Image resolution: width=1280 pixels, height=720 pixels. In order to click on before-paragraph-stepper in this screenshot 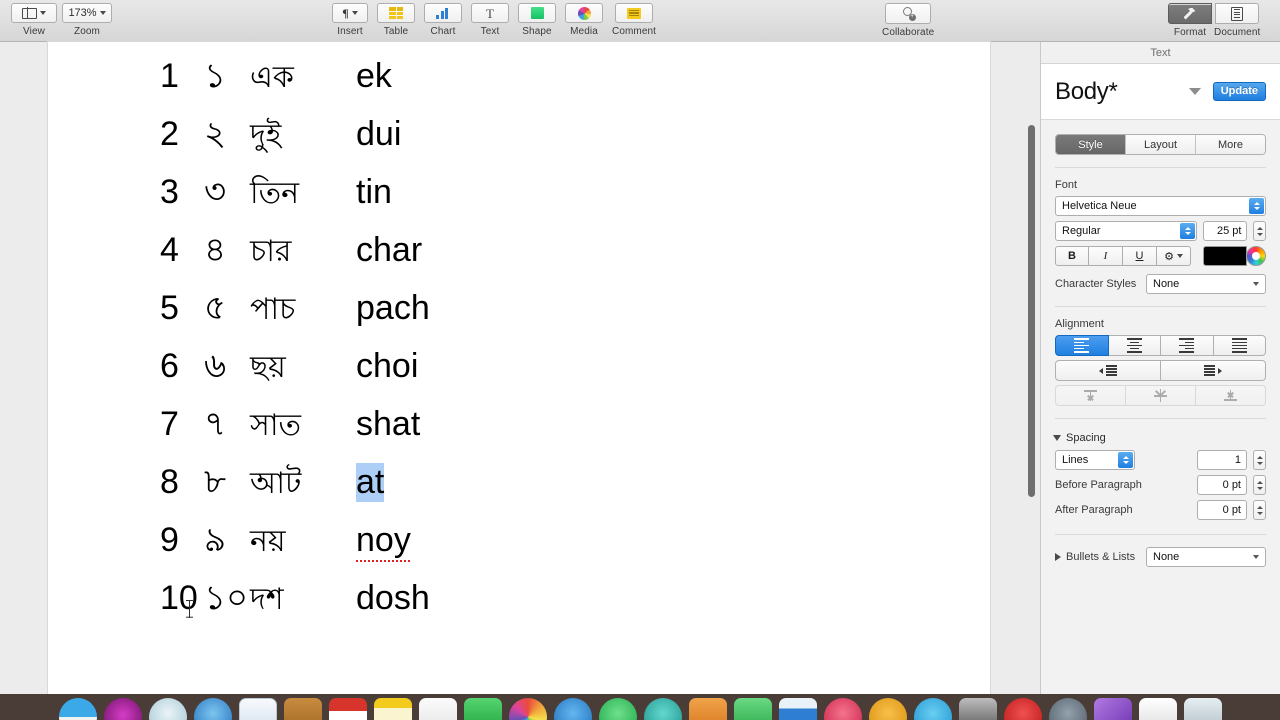, I will do `click(1259, 485)`.